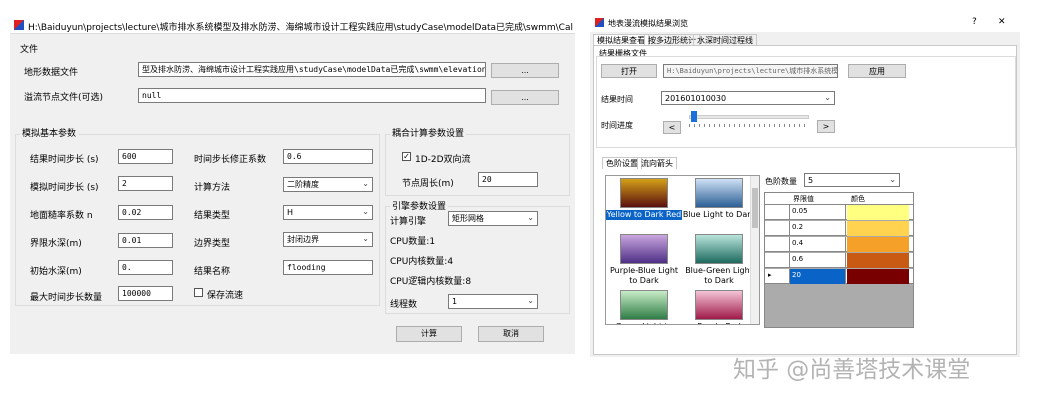 The width and height of the screenshot is (1040, 410). What do you see at coordinates (617, 99) in the screenshot?
I see `result-time-label: 结果时间` at bounding box center [617, 99].